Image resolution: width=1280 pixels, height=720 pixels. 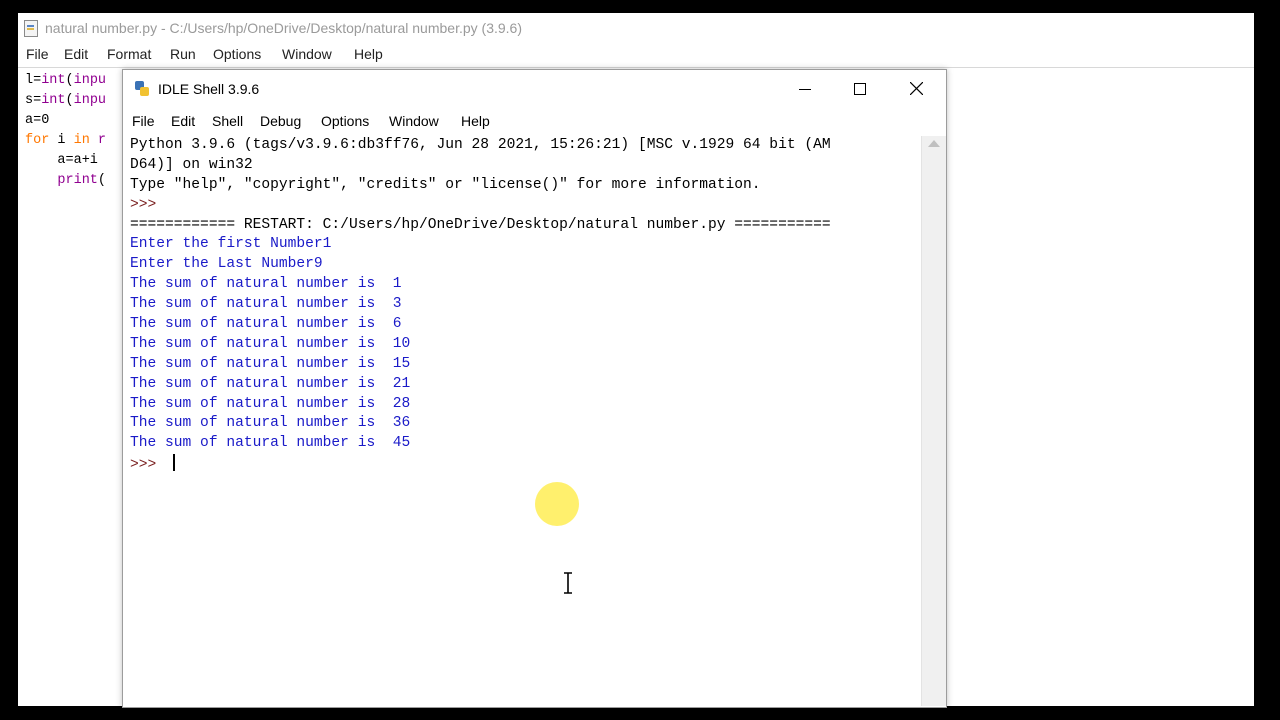 What do you see at coordinates (307, 54) in the screenshot?
I see `editor-menu-window: Window` at bounding box center [307, 54].